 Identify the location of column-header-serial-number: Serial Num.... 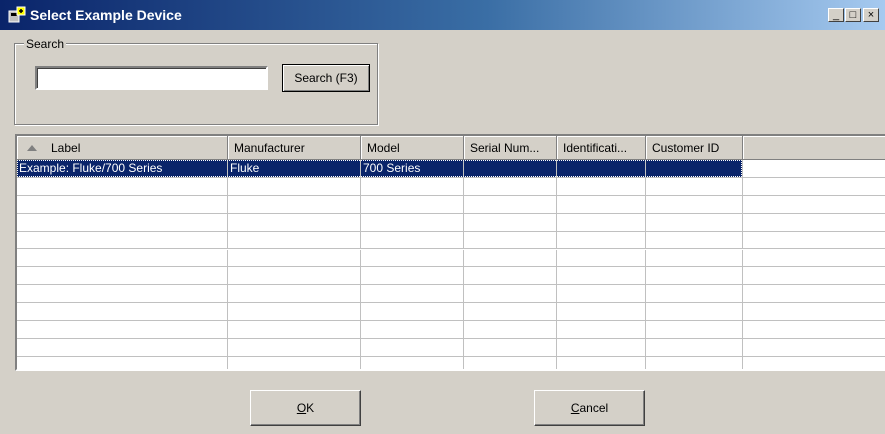
(510, 148).